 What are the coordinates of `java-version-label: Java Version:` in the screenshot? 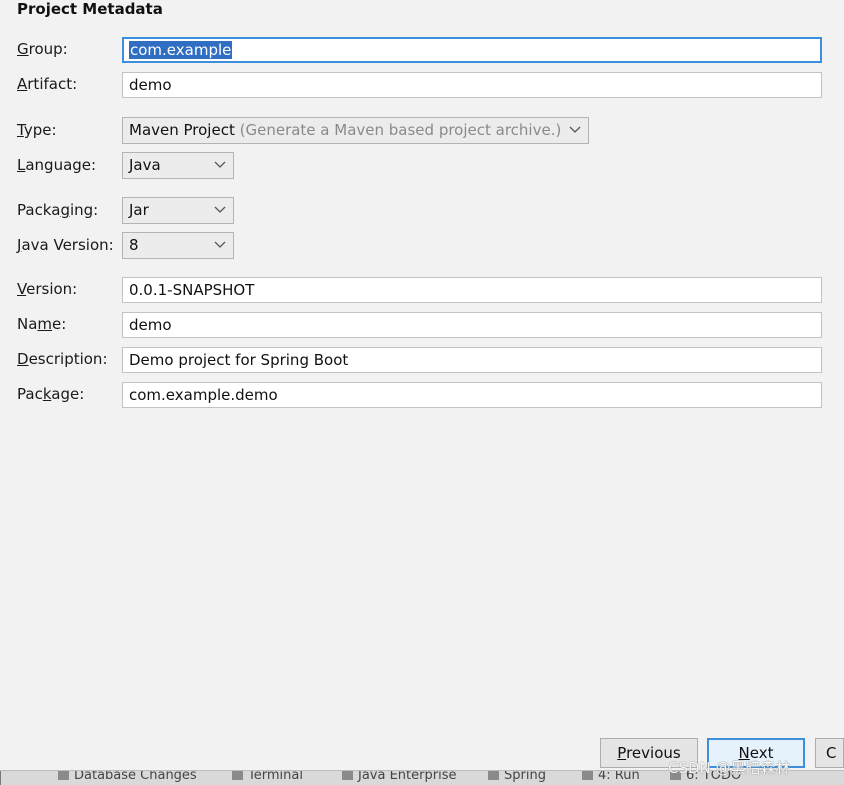 It's located at (65, 245).